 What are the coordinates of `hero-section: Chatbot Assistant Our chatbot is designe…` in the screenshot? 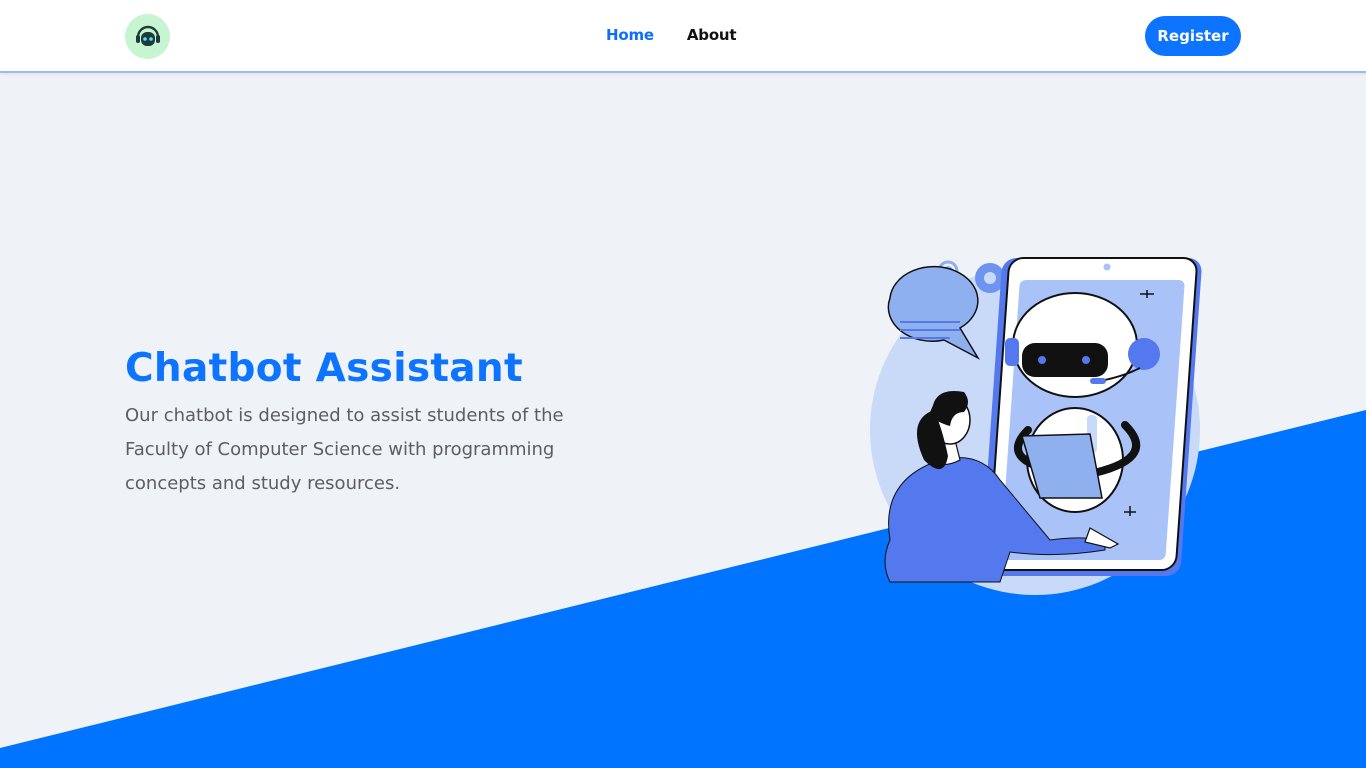 It's located at (355, 422).